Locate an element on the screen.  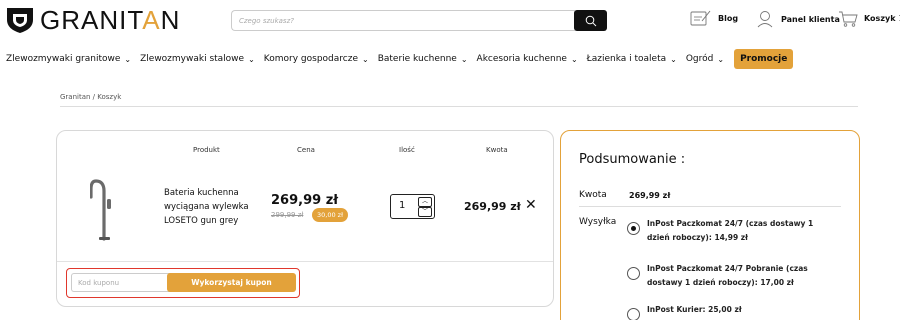
chevron-up-icon: ︿ is located at coordinates (425, 202).